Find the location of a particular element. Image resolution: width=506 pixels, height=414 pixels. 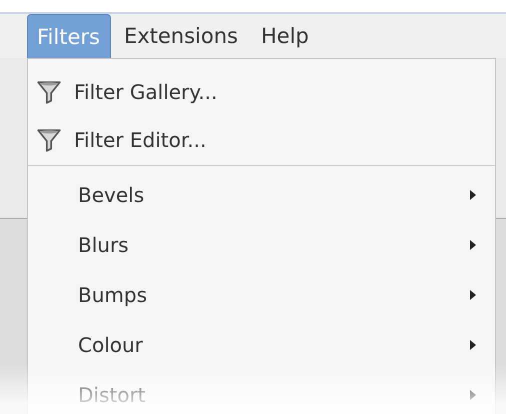

submenu-item: Bumps is located at coordinates (261, 295).